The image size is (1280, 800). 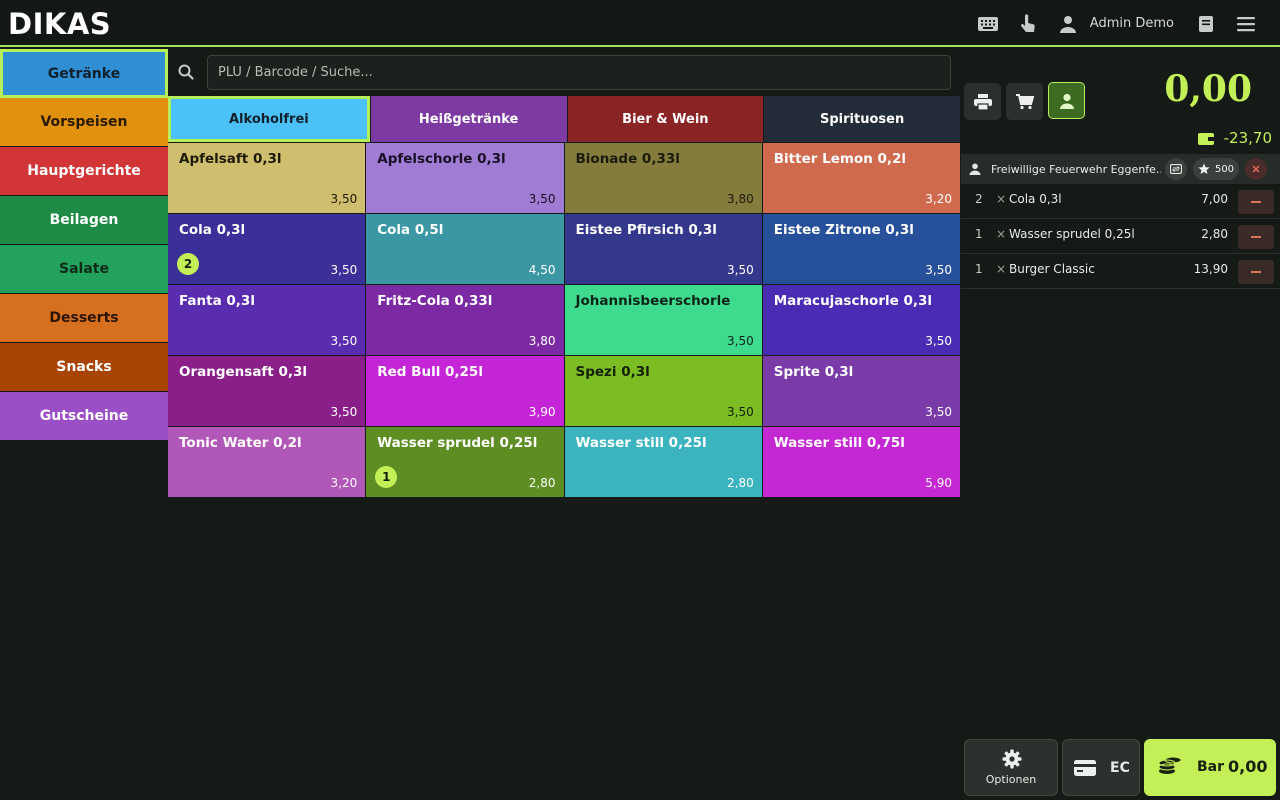 I want to click on cash-amount: 0,00, so click(x=1248, y=766).